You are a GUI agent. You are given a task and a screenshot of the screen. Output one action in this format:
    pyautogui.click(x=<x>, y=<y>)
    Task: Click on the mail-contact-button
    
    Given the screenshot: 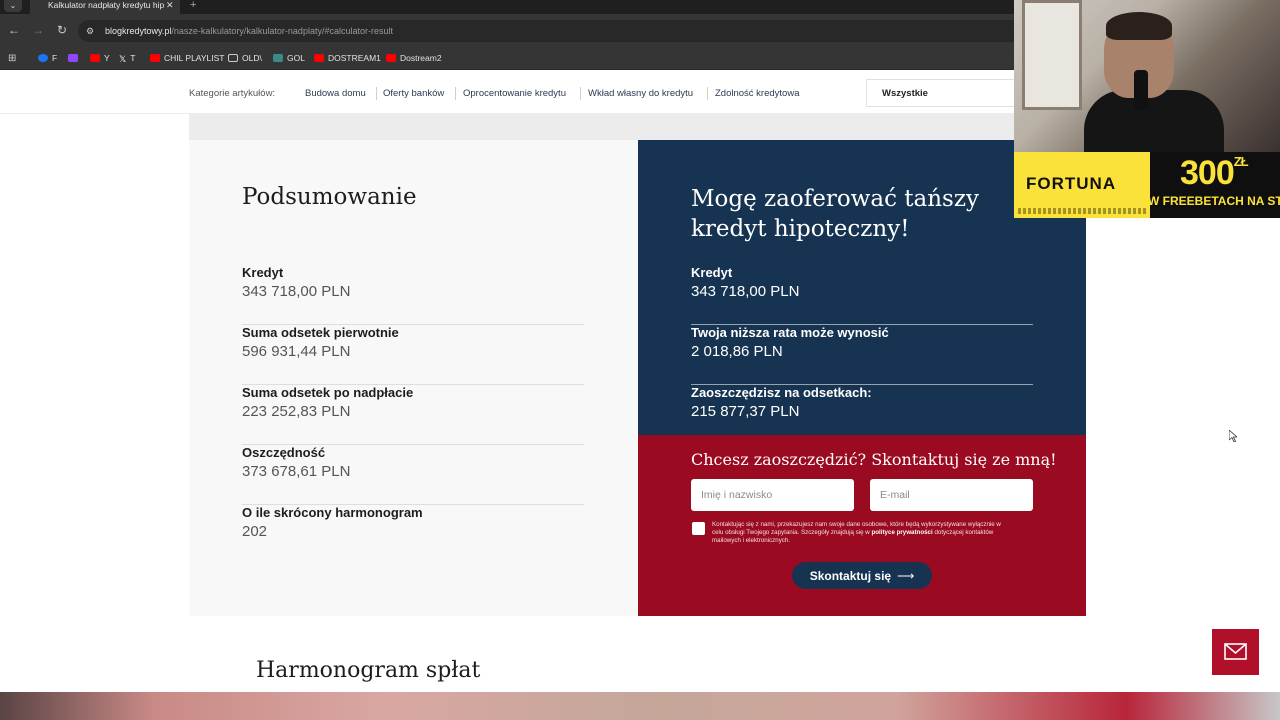 What is the action you would take?
    pyautogui.click(x=1235, y=652)
    